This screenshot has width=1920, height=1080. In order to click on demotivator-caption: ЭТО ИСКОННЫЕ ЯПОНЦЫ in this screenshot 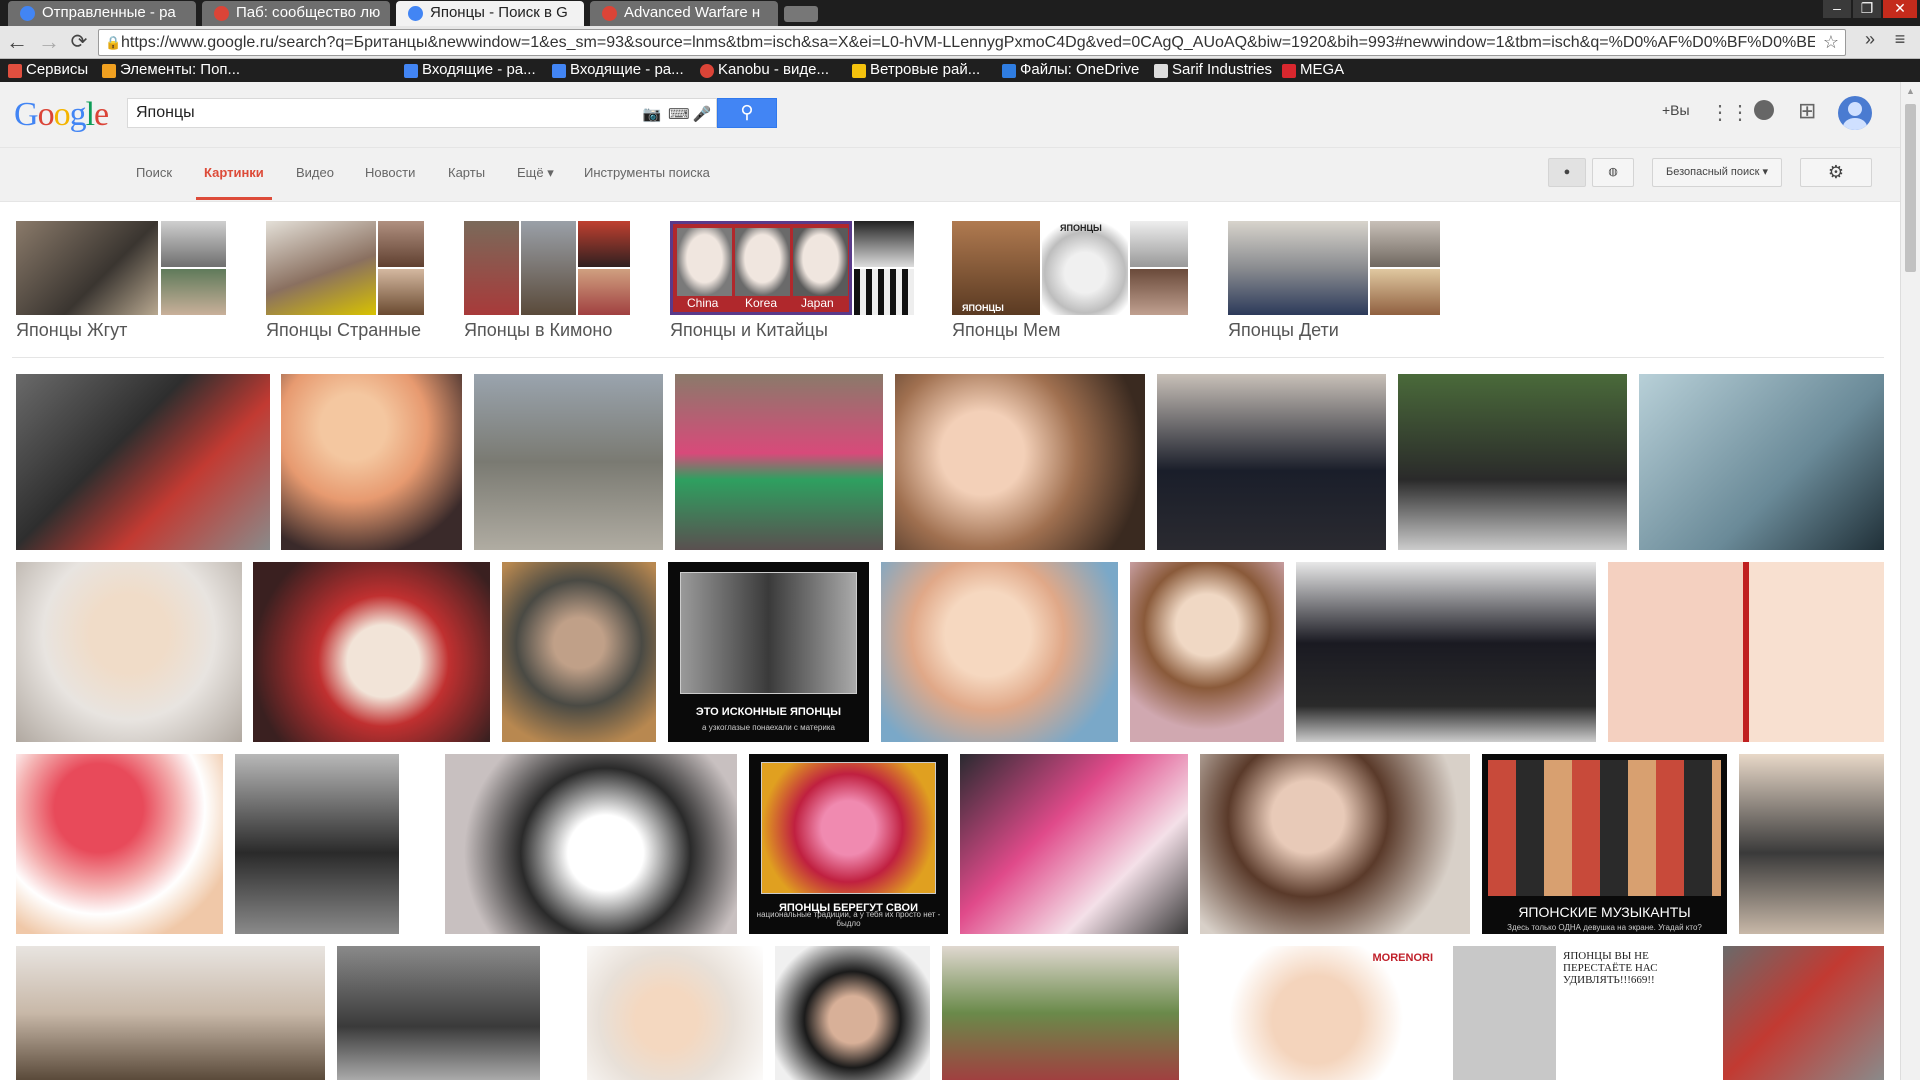, I will do `click(768, 712)`.